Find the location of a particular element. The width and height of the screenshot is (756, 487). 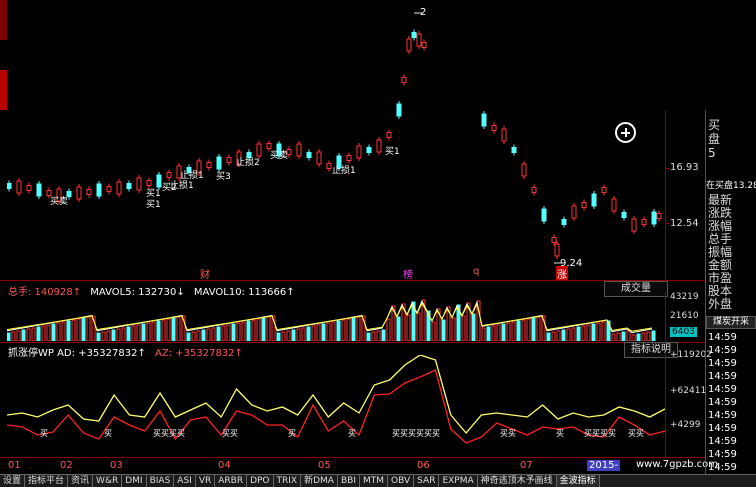

bottom-tab: BBI is located at coordinates (349, 481).